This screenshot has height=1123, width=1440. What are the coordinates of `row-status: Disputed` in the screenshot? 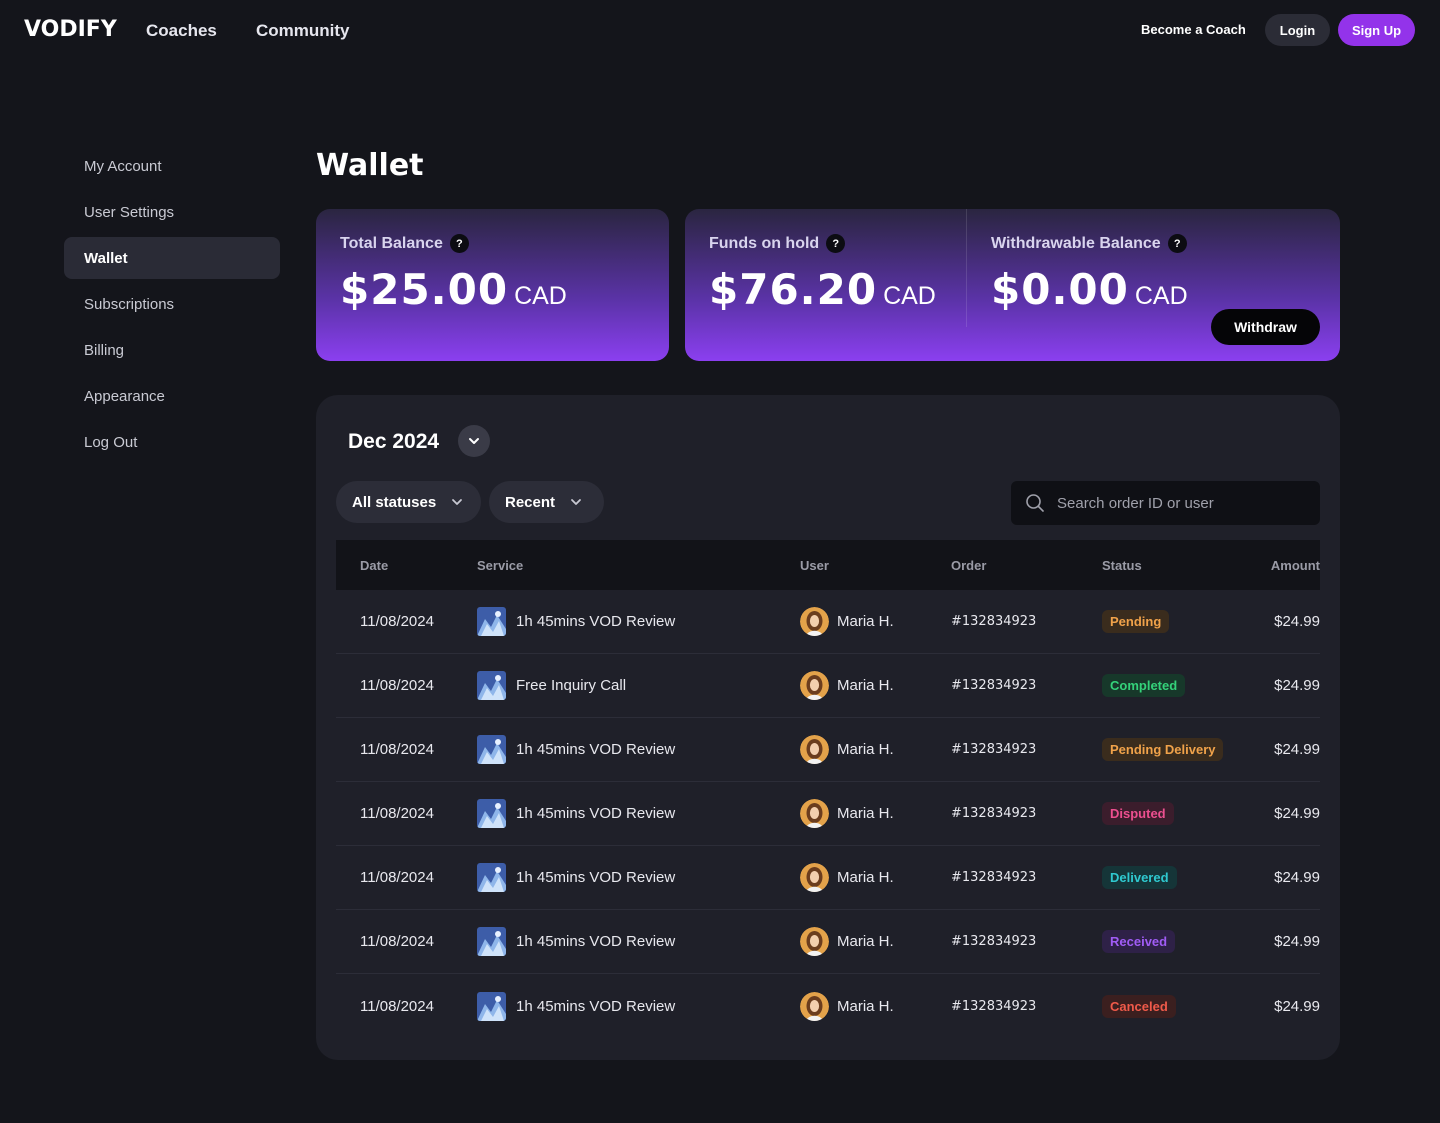 It's located at (1177, 813).